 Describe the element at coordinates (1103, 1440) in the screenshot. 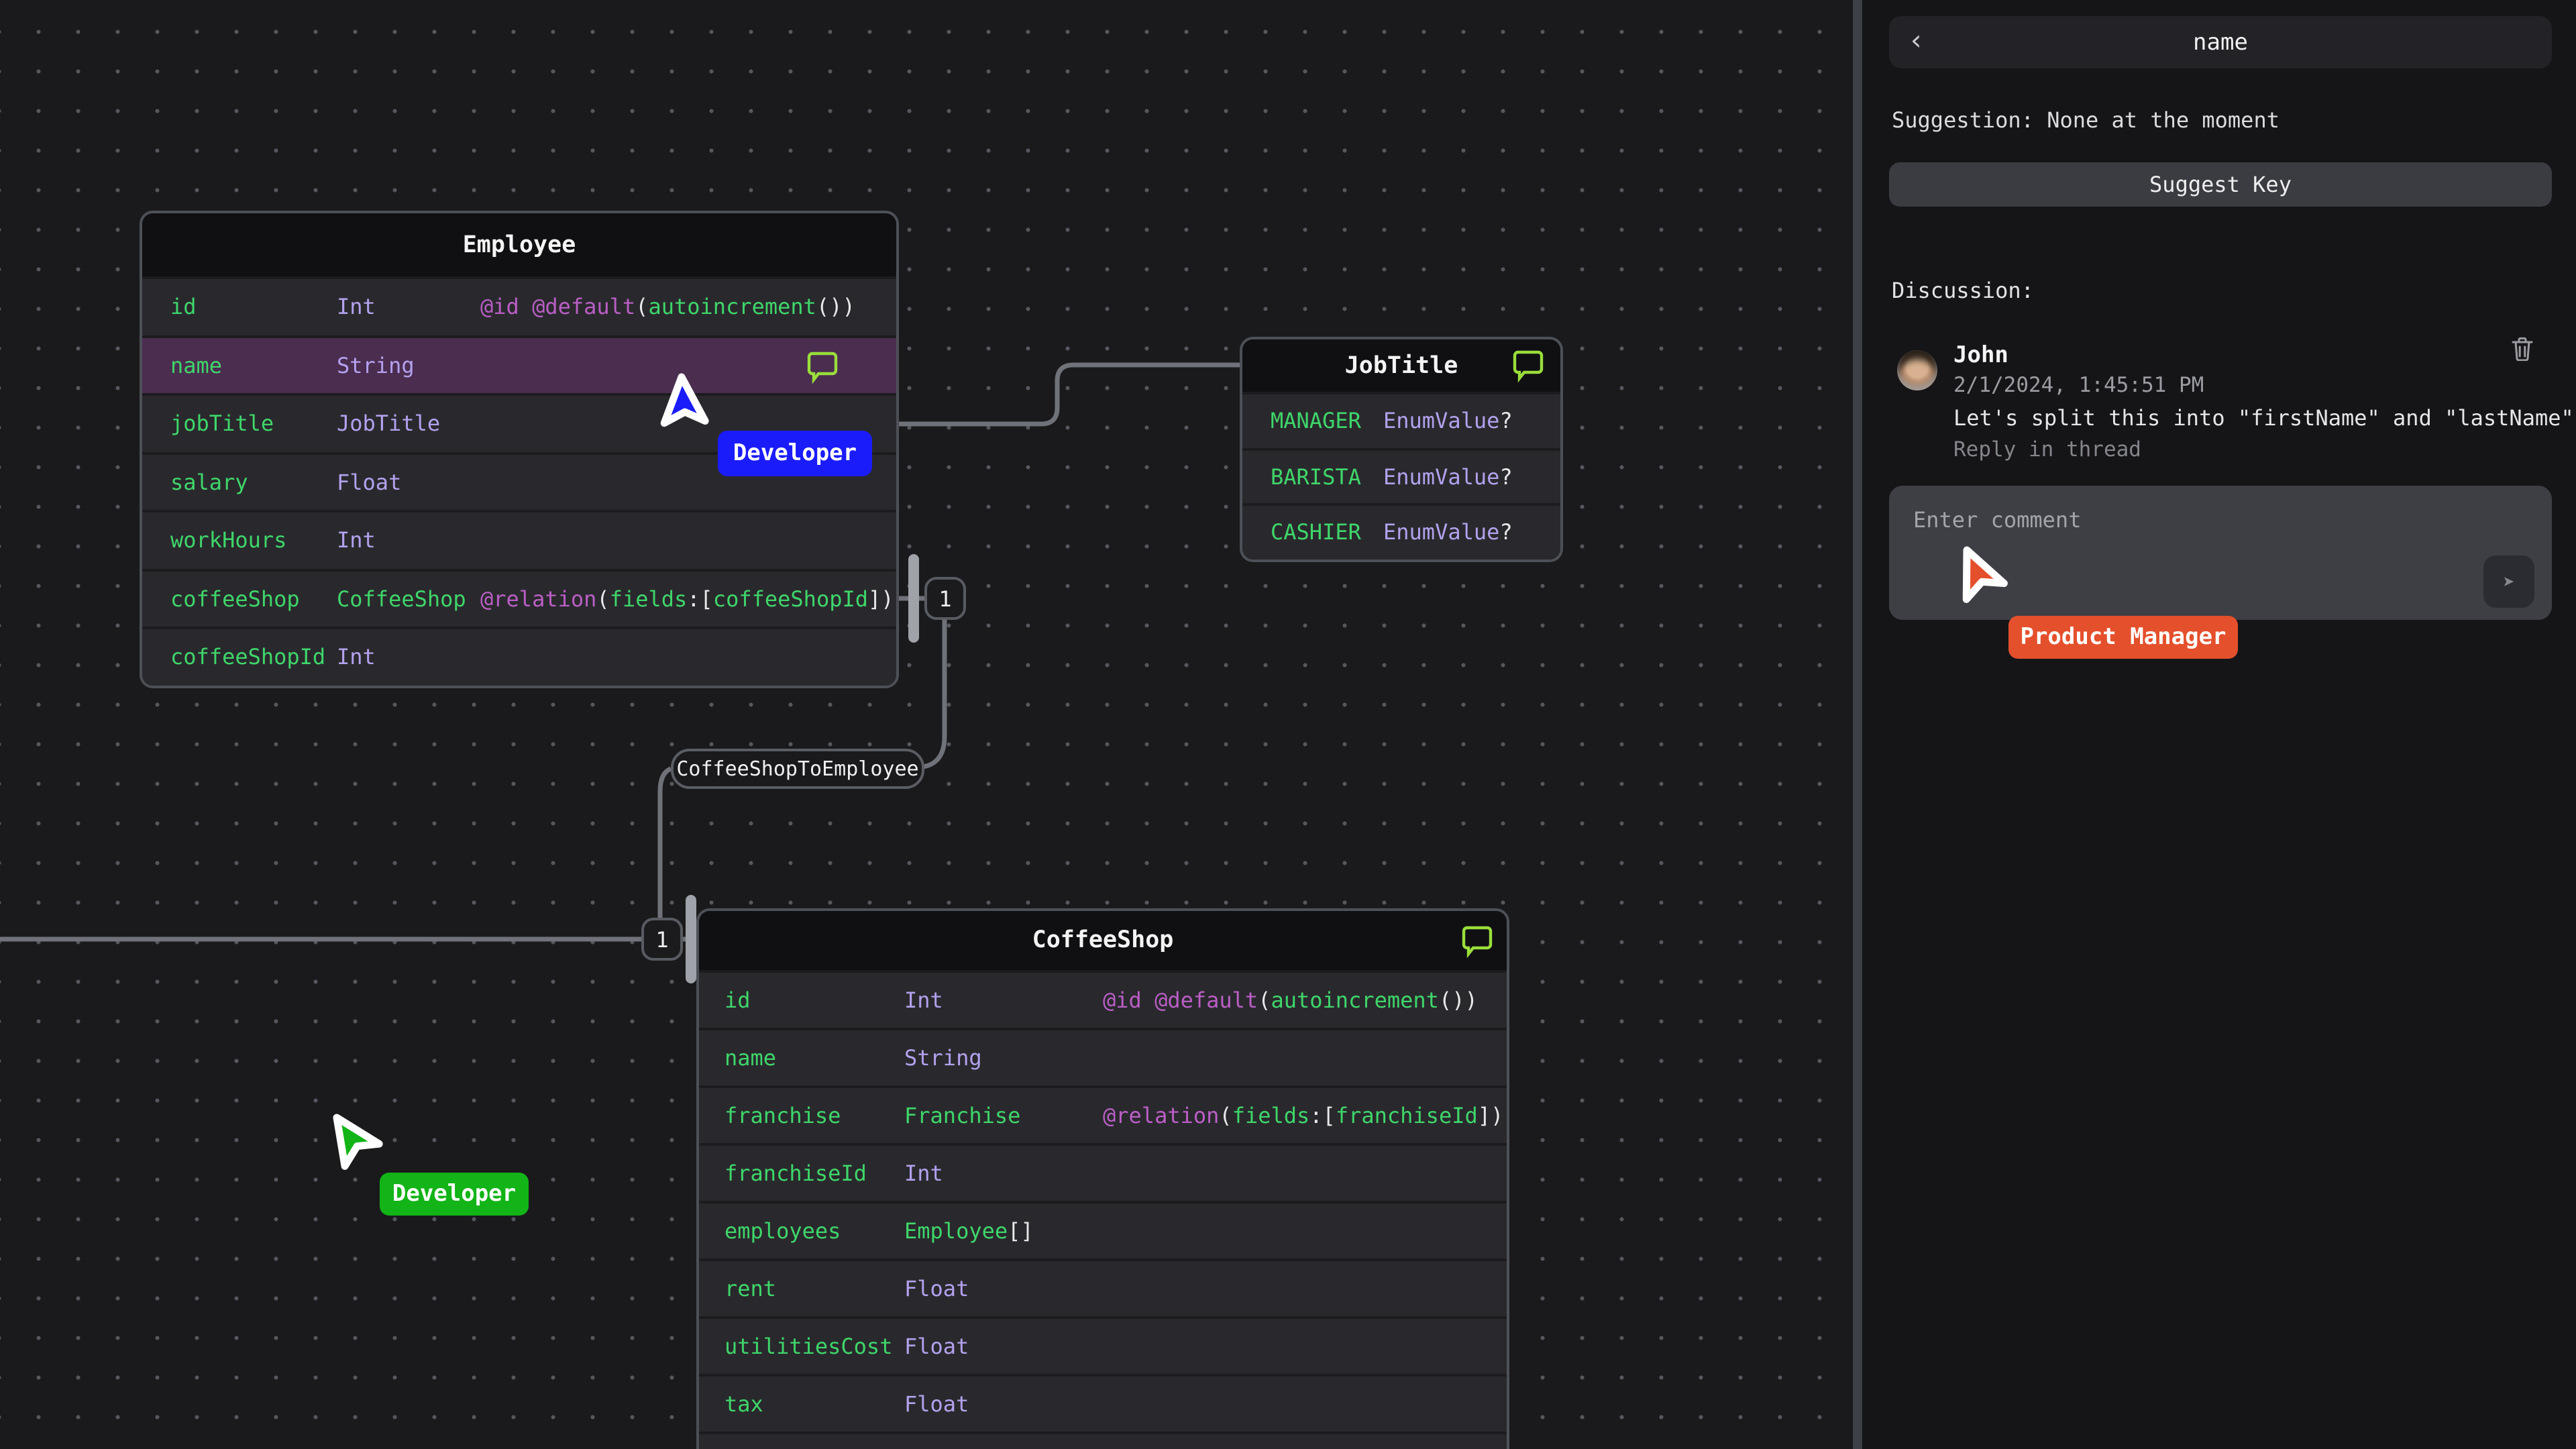

I see `table-row` at that location.